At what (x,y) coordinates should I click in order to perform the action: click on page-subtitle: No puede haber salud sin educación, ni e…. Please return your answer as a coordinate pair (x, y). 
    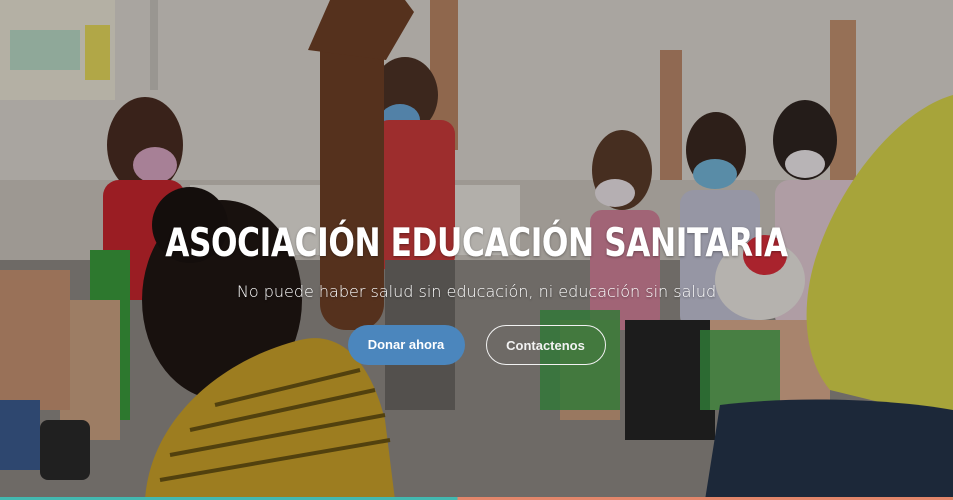
    Looking at the image, I should click on (476, 291).